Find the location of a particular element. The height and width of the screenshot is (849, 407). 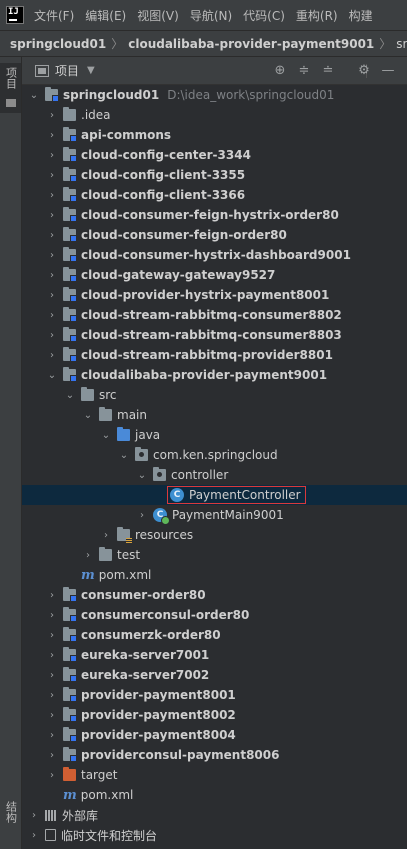

tree-row-scratches: › 临时文件和控制台 is located at coordinates (214, 835).